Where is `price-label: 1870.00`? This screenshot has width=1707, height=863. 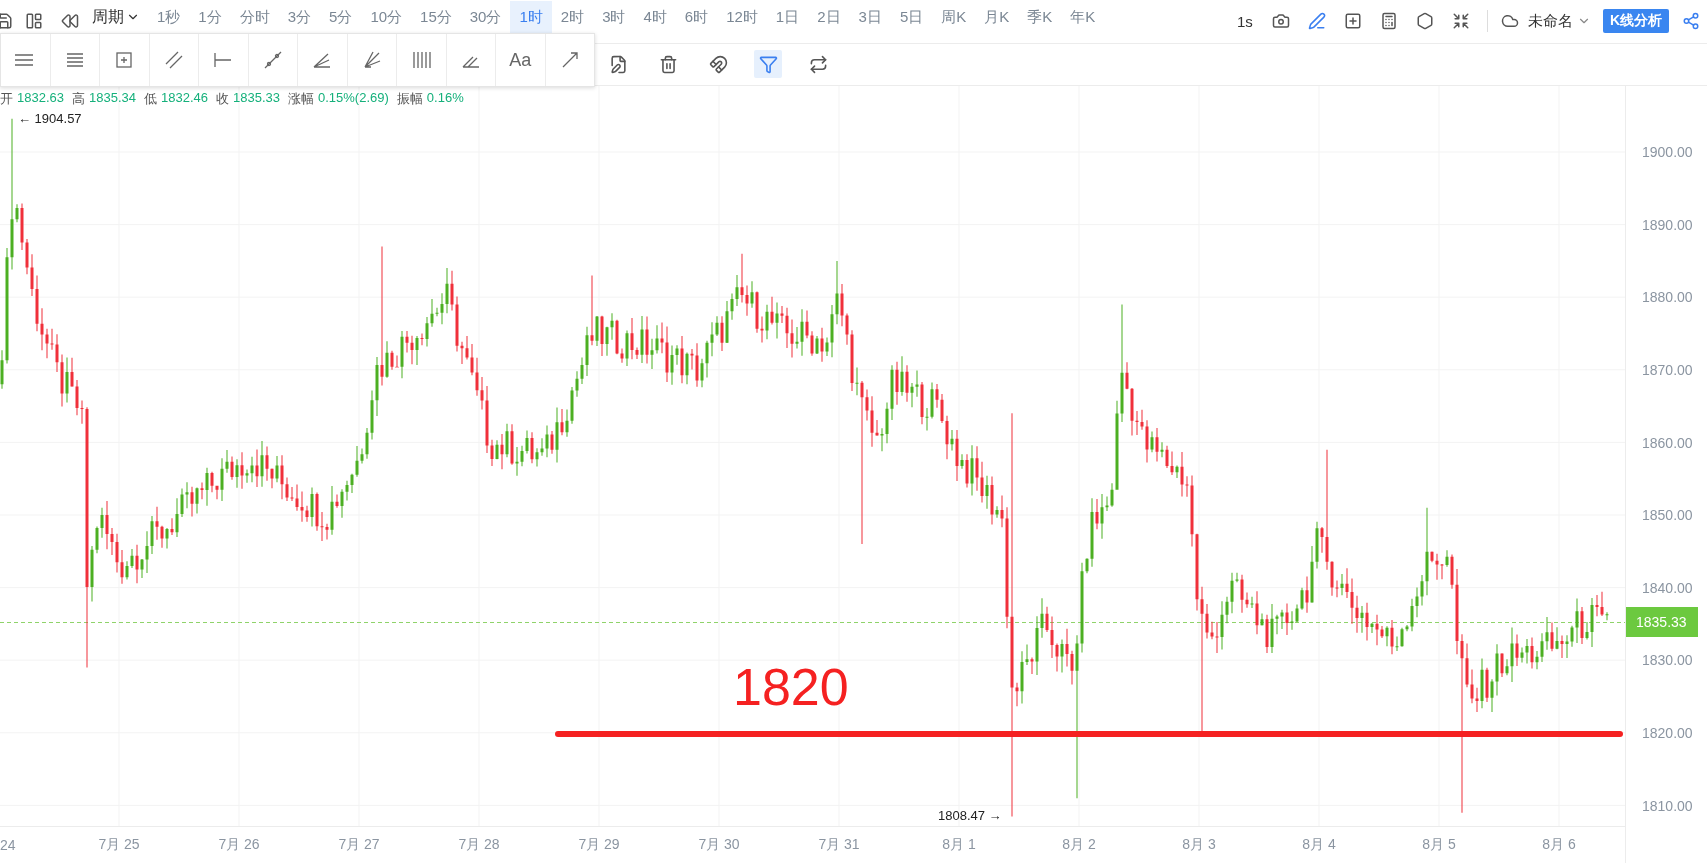 price-label: 1870.00 is located at coordinates (1667, 370).